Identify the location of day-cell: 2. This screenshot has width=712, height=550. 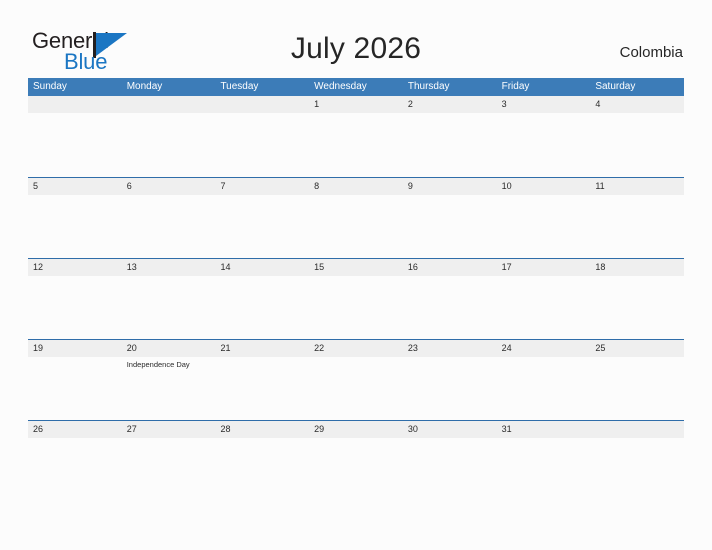
(450, 136).